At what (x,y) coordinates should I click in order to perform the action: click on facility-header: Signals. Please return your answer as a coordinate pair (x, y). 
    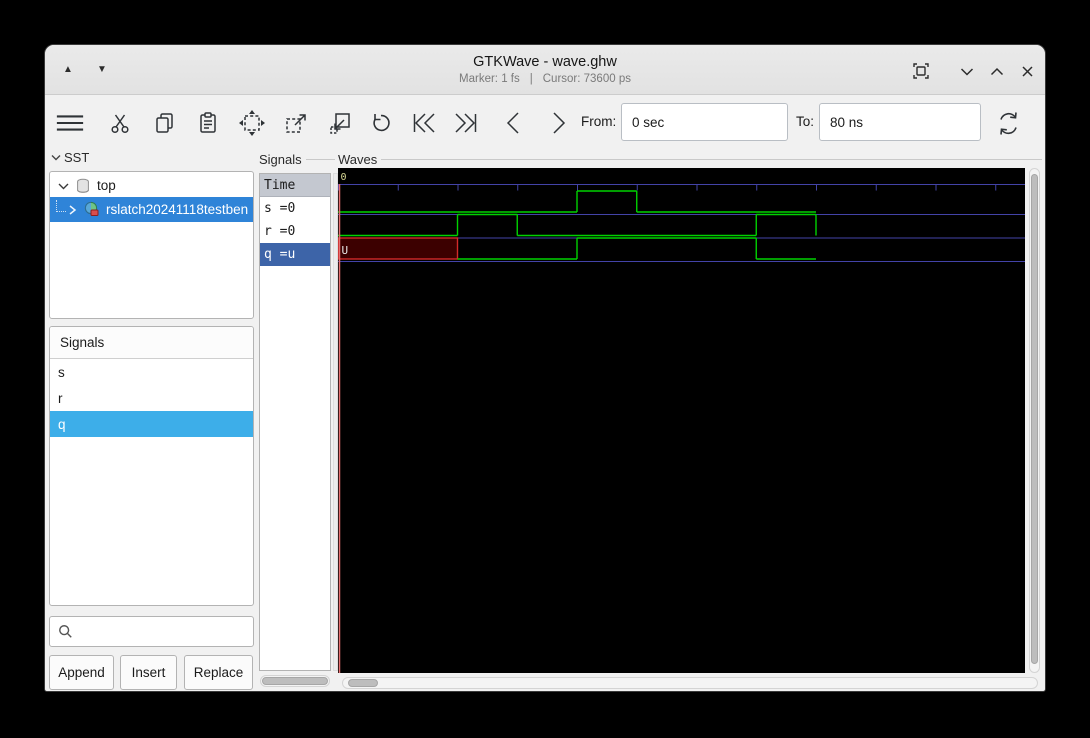
    Looking at the image, I should click on (151, 343).